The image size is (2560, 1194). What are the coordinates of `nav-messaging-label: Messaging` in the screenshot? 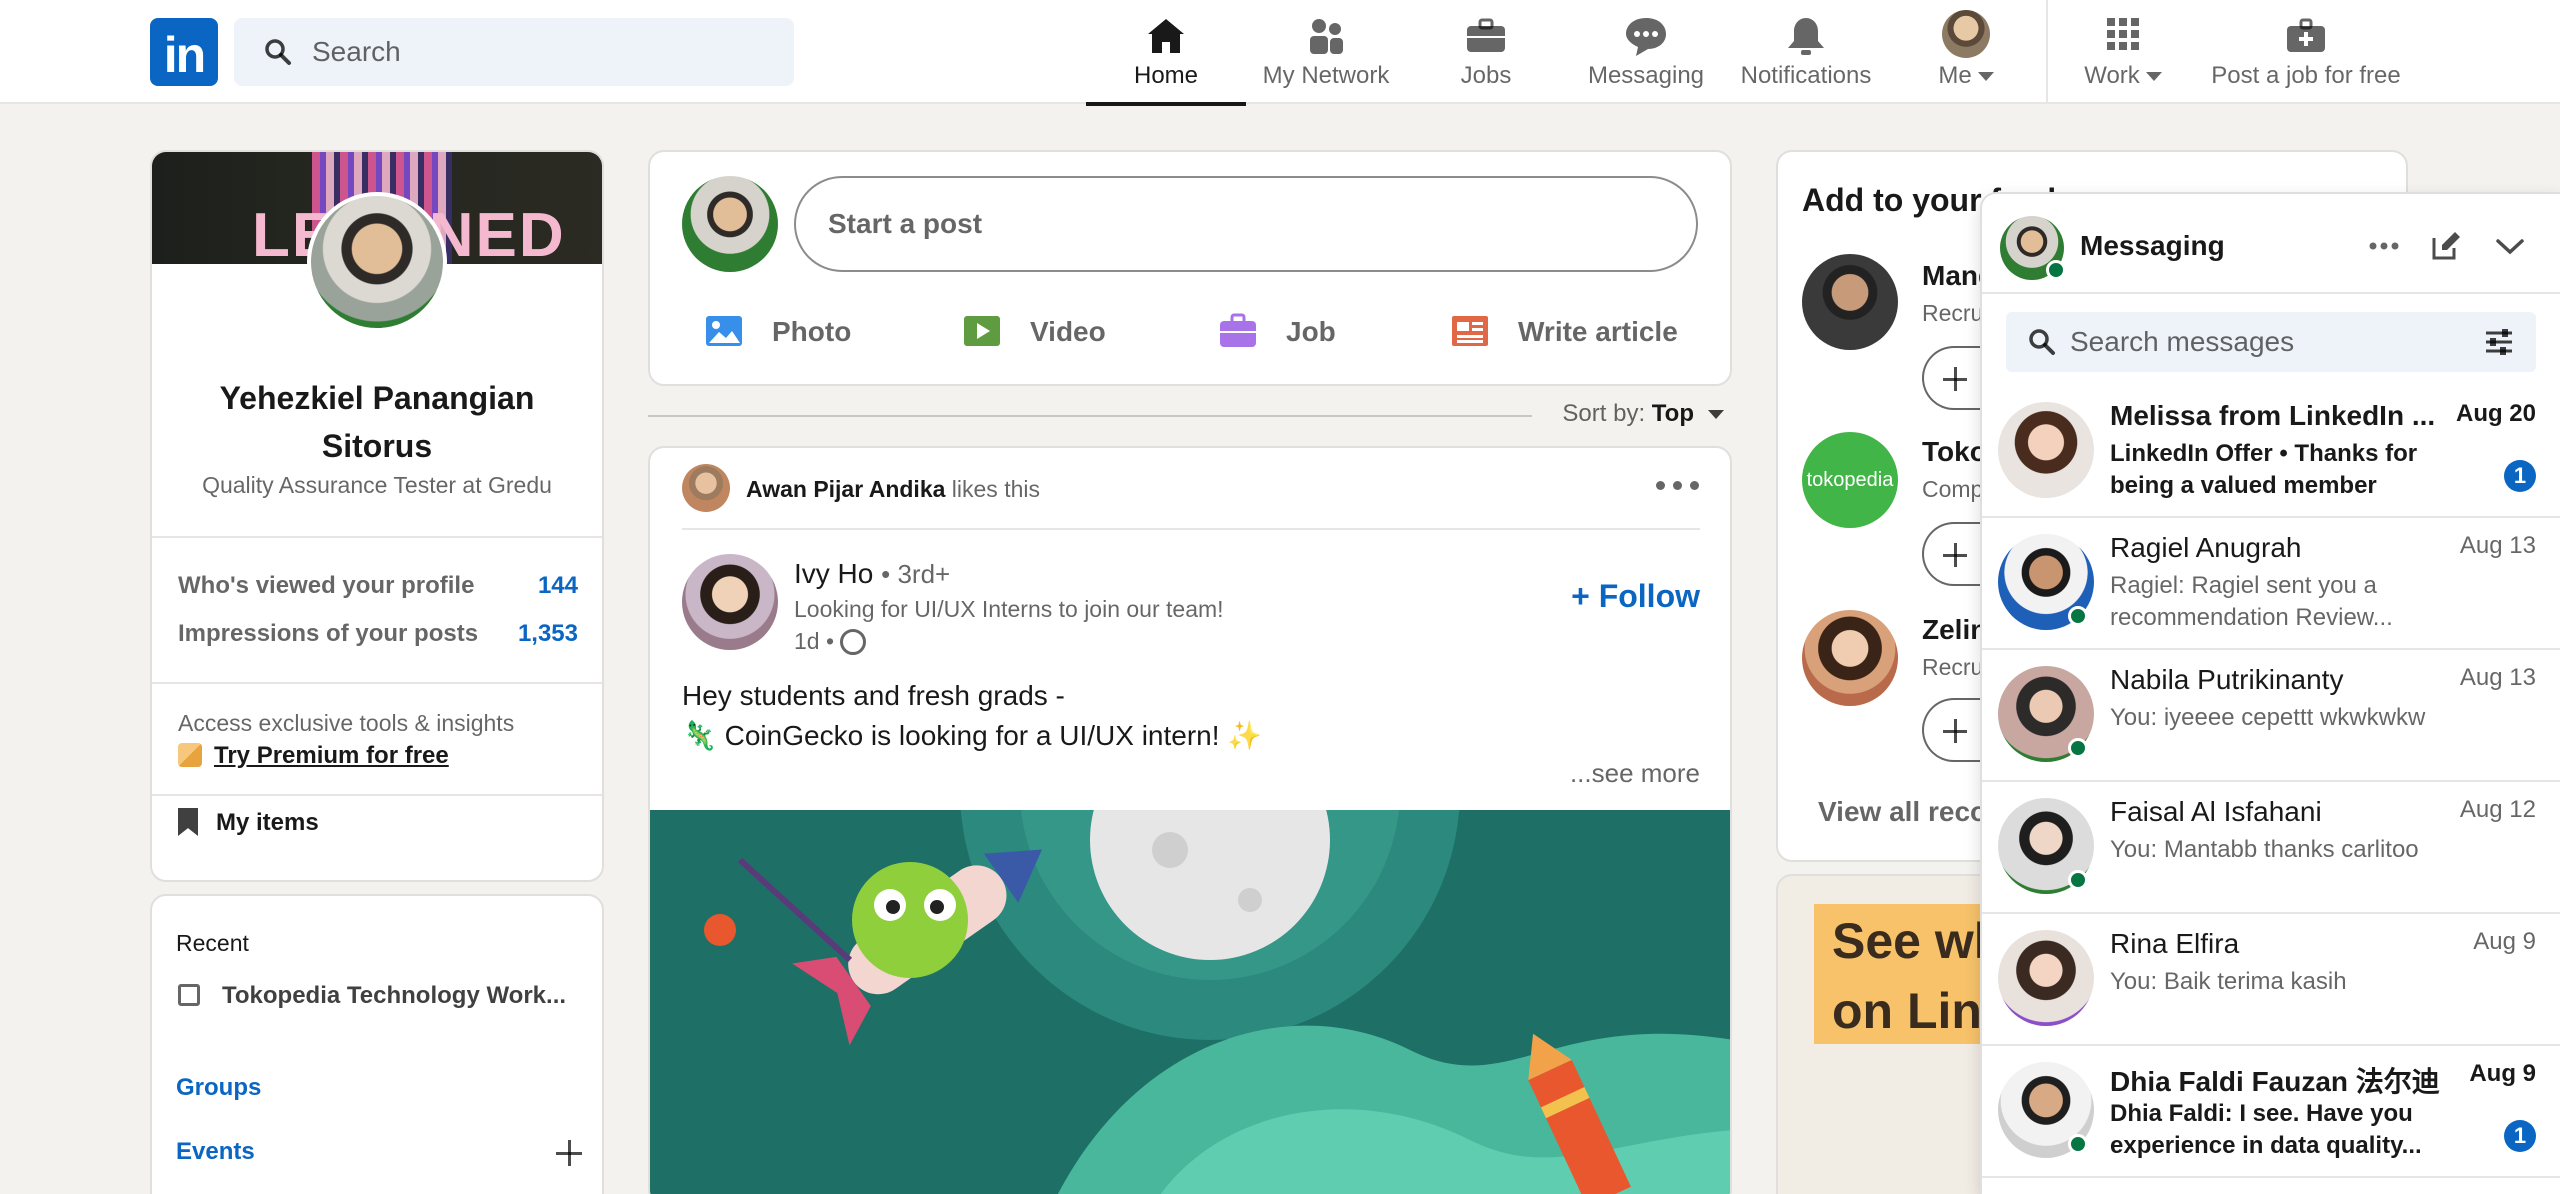 It's located at (1646, 75).